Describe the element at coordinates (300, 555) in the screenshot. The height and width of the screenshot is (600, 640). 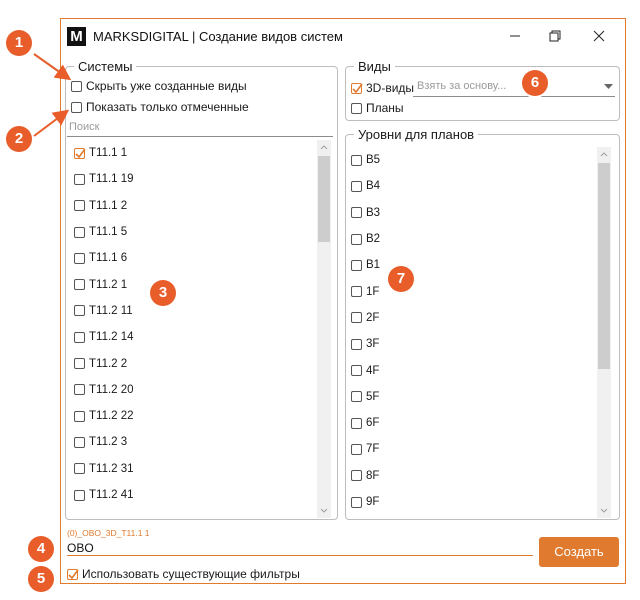
I see `prefix-input` at that location.